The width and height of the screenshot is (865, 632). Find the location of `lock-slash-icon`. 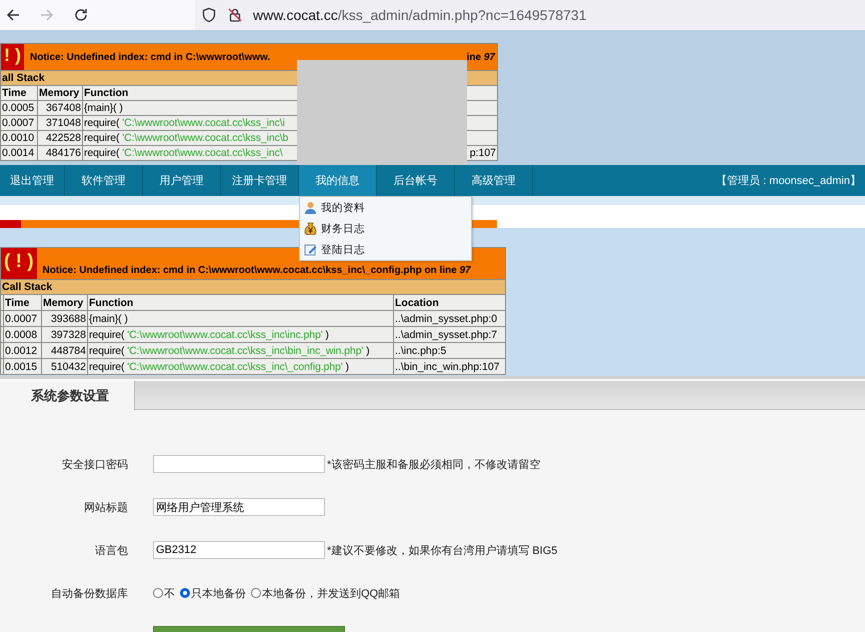

lock-slash-icon is located at coordinates (235, 15).